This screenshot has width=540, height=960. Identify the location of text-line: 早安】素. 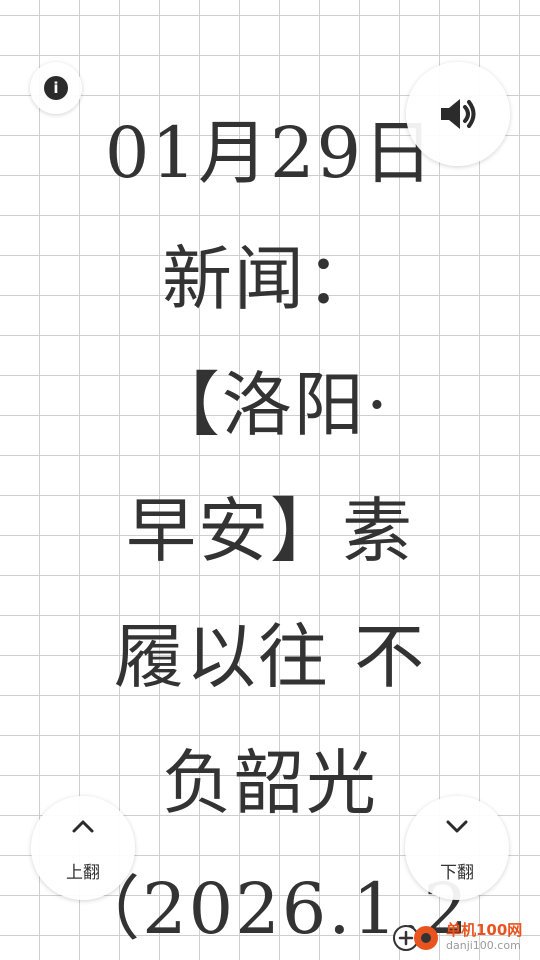
(270, 531).